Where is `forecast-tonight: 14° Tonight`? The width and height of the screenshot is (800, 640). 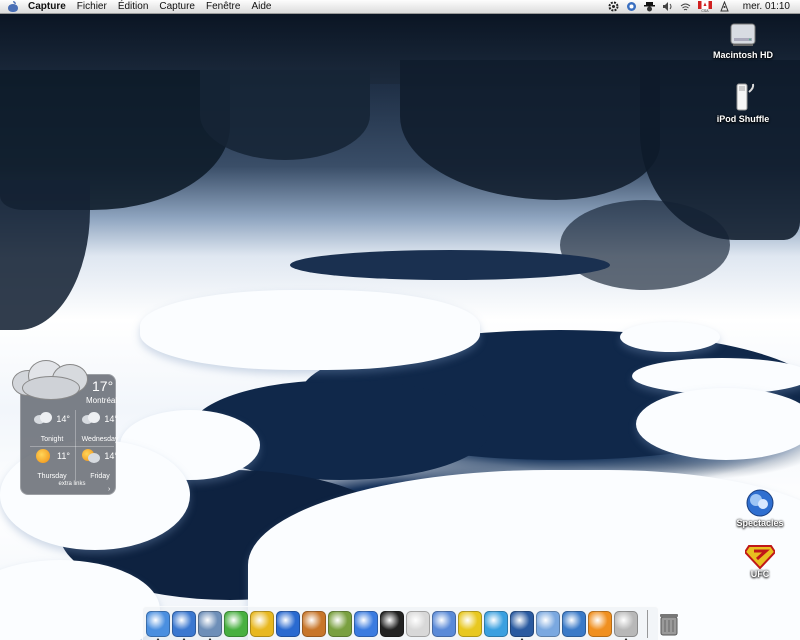
forecast-tonight: 14° Tonight is located at coordinates (52, 426).